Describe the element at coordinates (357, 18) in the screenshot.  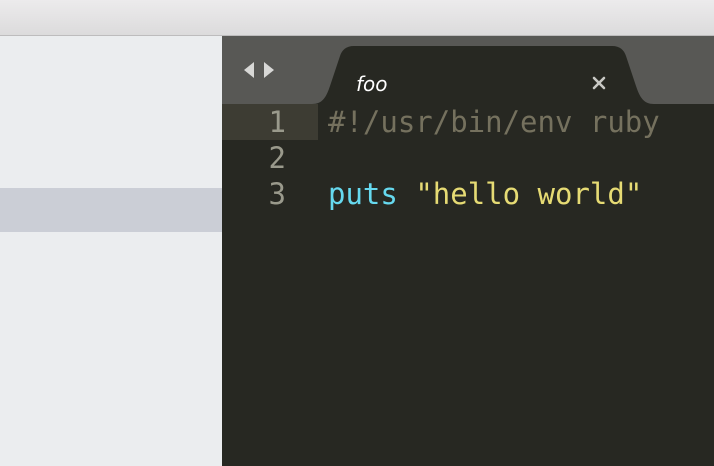
I see `window-titlebar` at that location.